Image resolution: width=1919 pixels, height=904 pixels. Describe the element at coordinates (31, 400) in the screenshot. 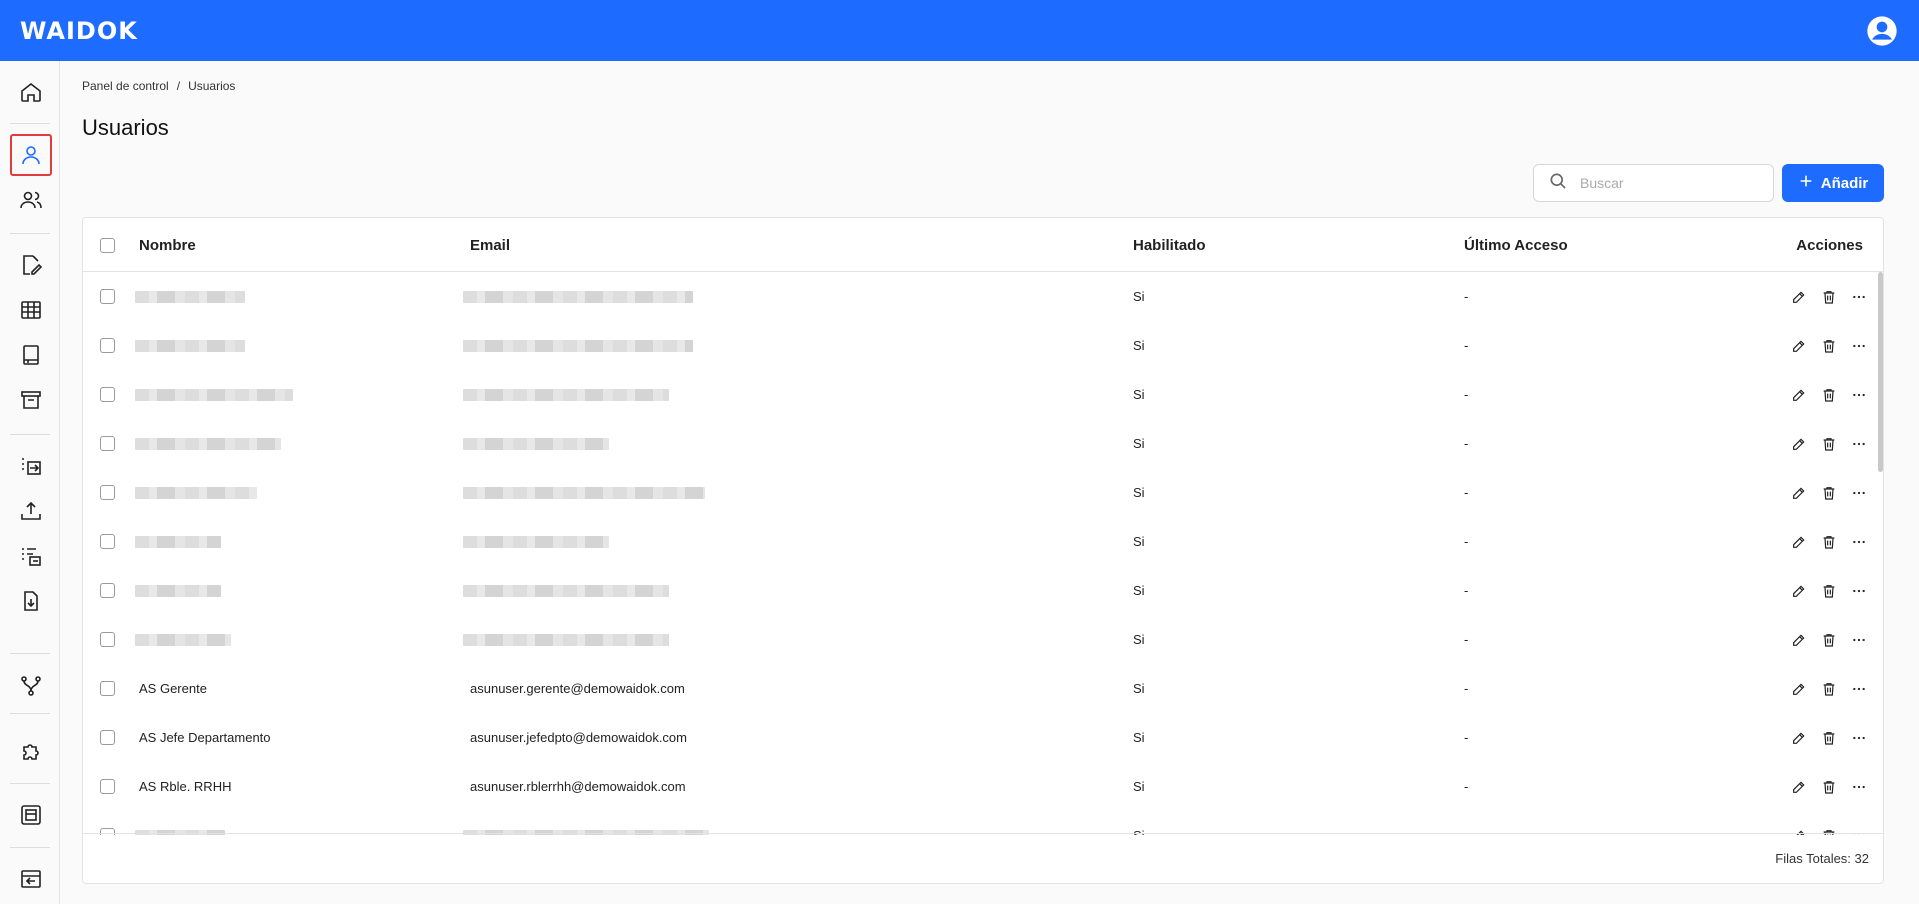

I see `archive-icon` at that location.